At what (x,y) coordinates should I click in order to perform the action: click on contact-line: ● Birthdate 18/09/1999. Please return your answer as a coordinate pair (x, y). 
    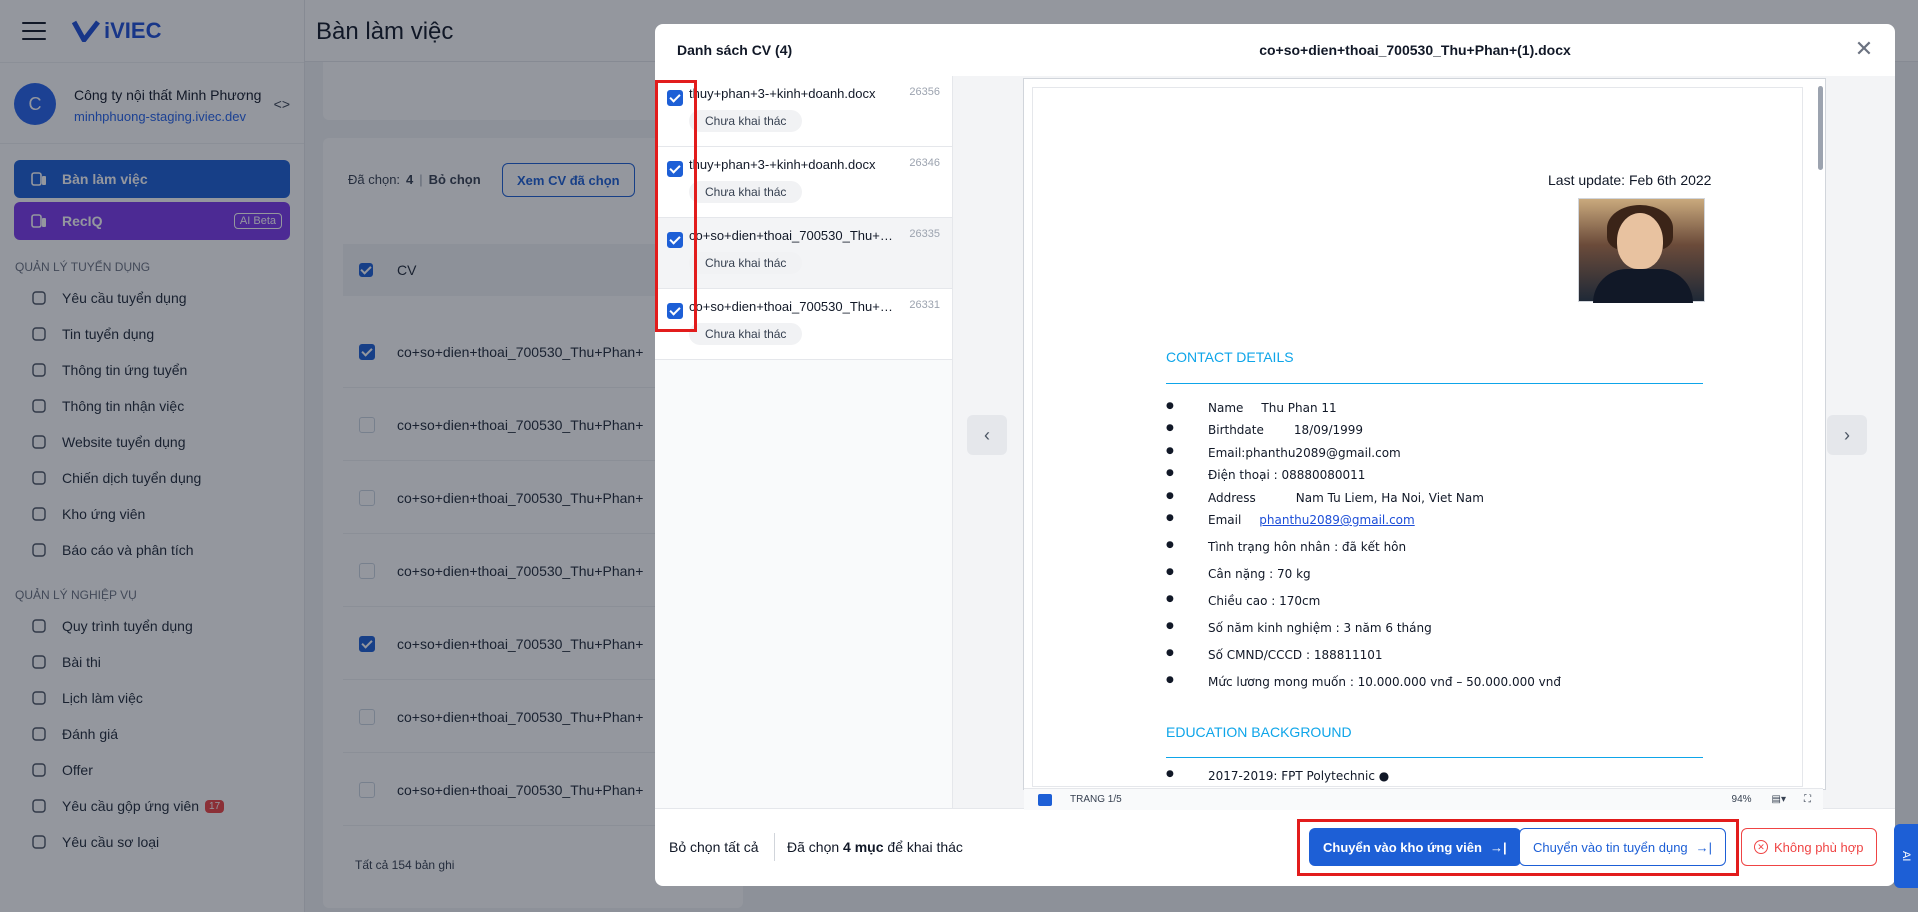
    Looking at the image, I should click on (1264, 430).